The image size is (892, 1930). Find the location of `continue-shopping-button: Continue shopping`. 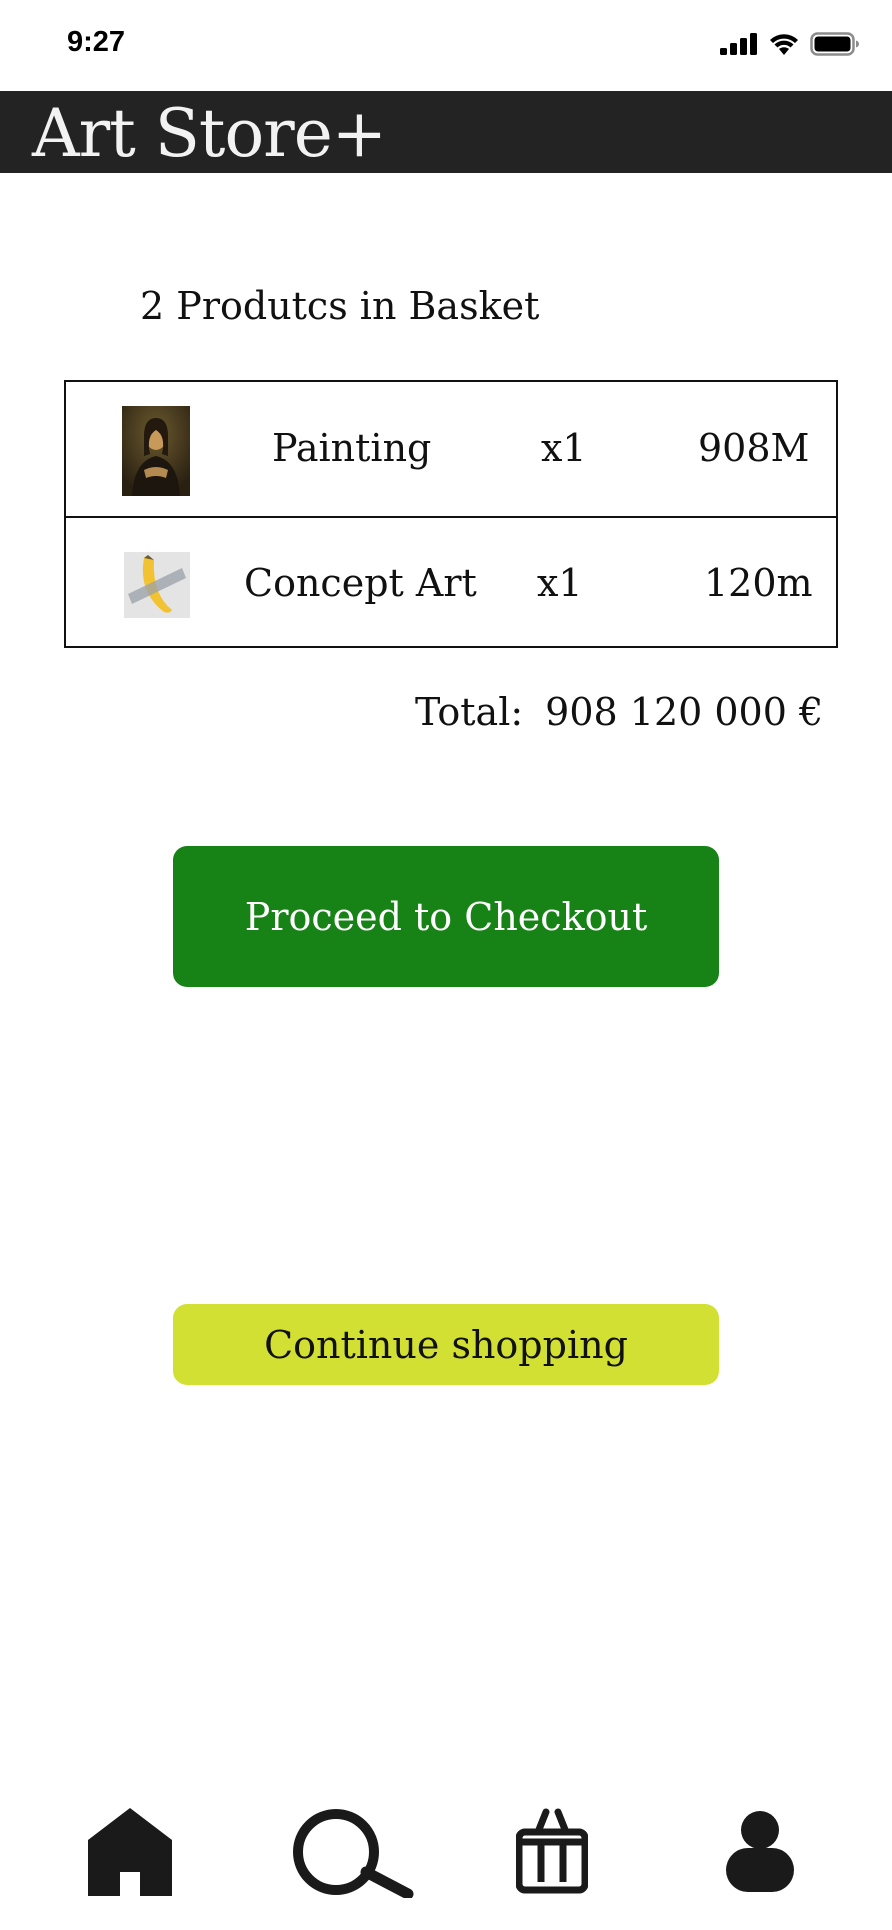

continue-shopping-button: Continue shopping is located at coordinates (446, 1344).